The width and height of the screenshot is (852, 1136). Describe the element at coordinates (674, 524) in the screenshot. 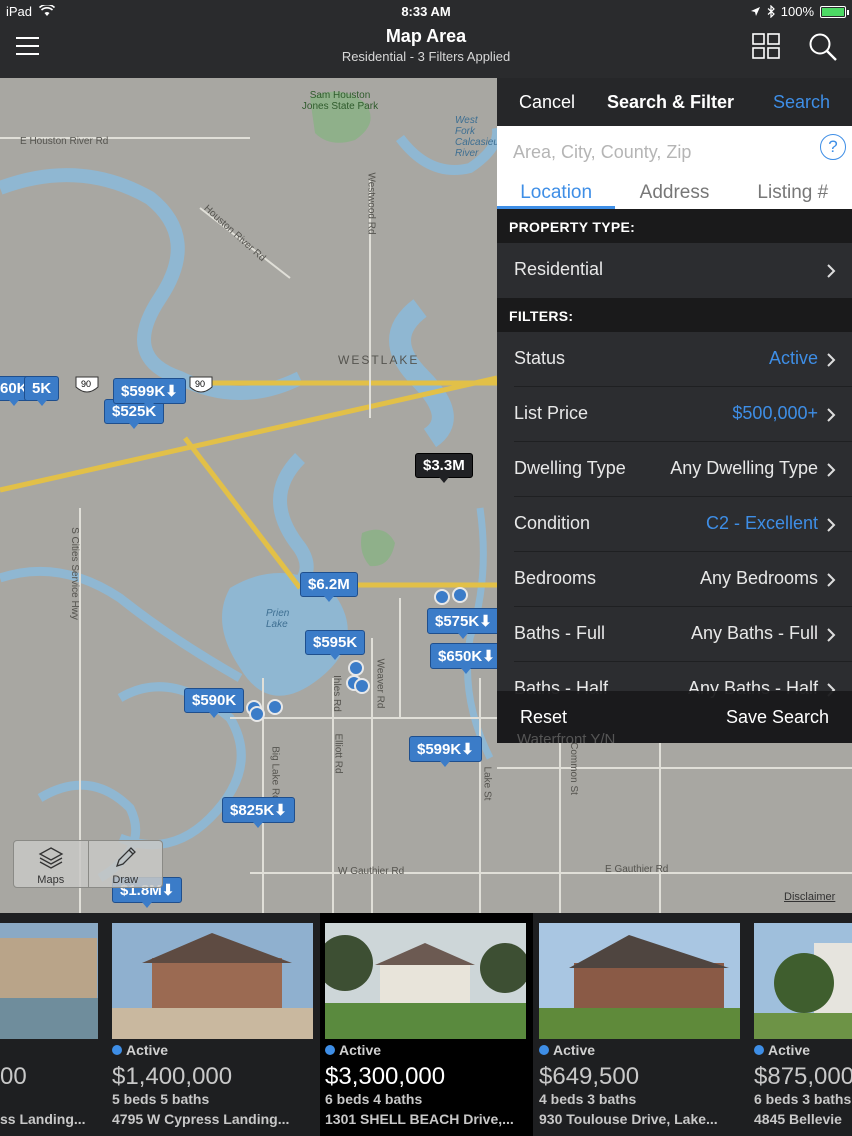

I see `filter-row-condition: Condition C2 - Excellent` at that location.